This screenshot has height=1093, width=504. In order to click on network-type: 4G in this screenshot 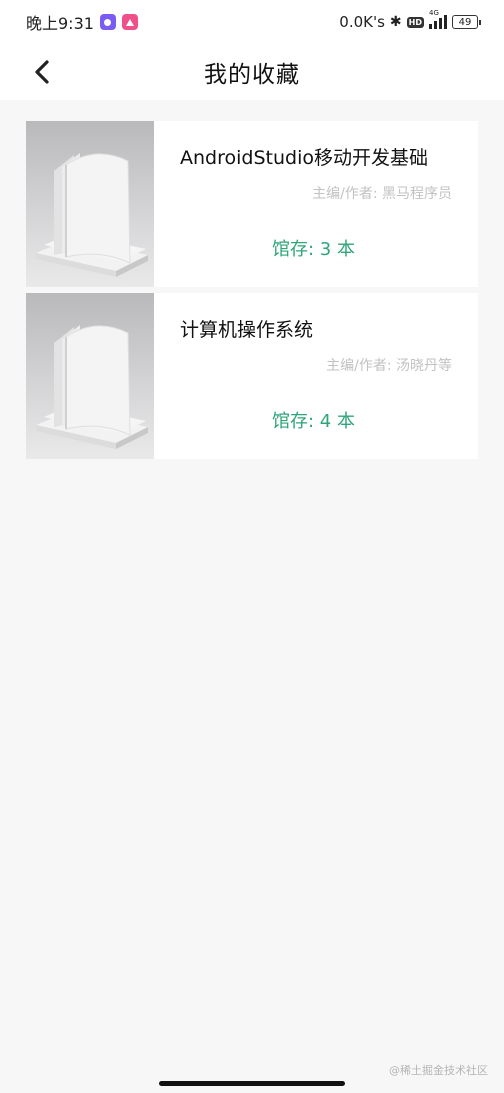, I will do `click(434, 13)`.